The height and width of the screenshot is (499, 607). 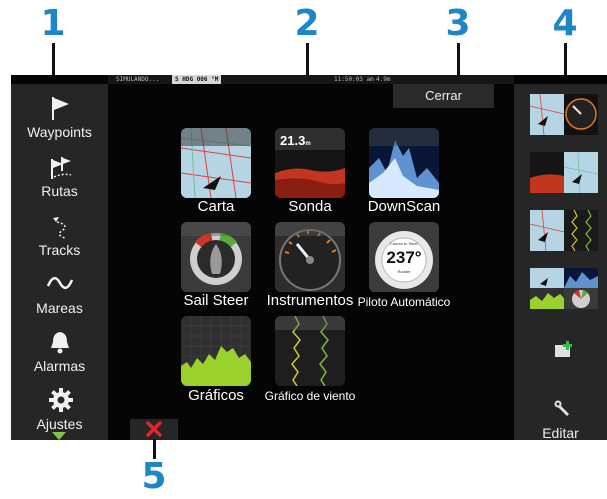 I want to click on downscan-icon, so click(x=404, y=163).